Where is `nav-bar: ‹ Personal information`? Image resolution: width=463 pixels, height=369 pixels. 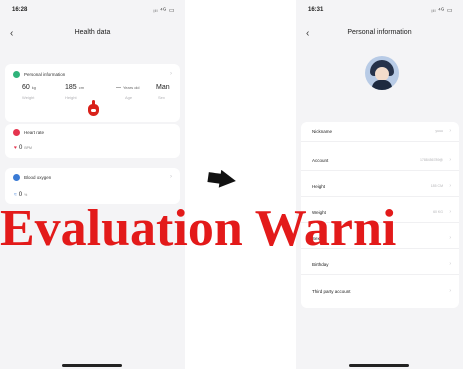 nav-bar: ‹ Personal information is located at coordinates (379, 35).